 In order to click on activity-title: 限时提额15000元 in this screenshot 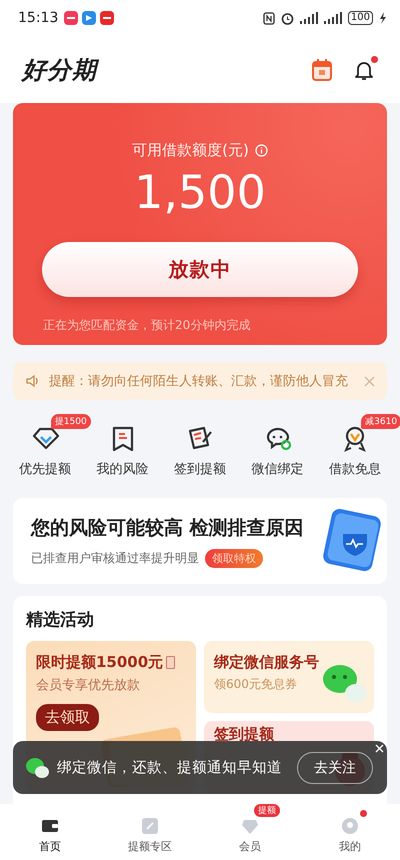, I will do `click(100, 662)`.